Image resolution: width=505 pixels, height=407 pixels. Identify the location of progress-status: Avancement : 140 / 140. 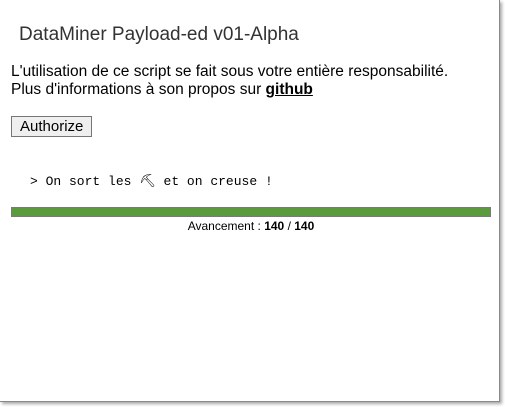
(251, 226).